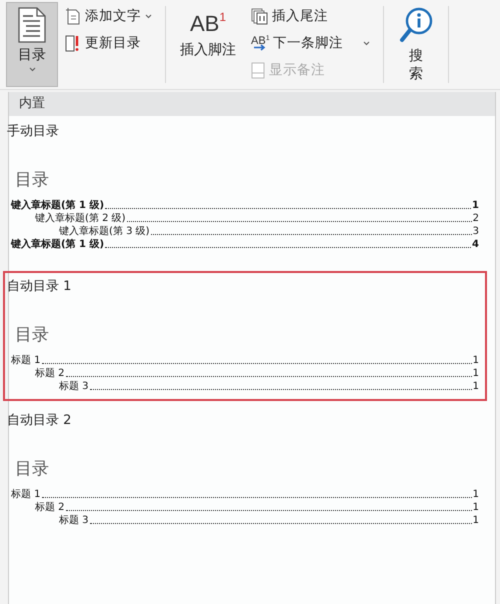  What do you see at coordinates (310, 43) in the screenshot?
I see `next-footnote-button: AB$^{1}$ 下一条脚注` at bounding box center [310, 43].